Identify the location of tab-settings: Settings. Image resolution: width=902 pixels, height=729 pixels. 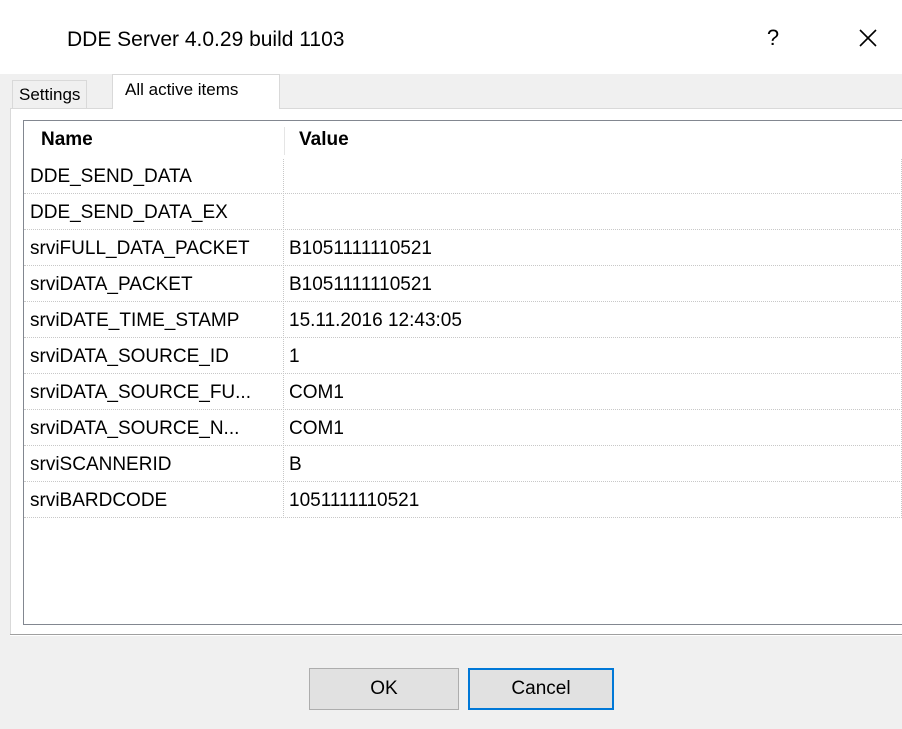
(50, 94).